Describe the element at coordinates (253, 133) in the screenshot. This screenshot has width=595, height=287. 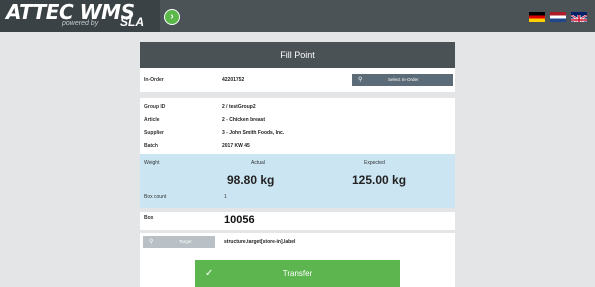
I see `supplier-value: 3 - John Smith Foods, Inc.` at that location.